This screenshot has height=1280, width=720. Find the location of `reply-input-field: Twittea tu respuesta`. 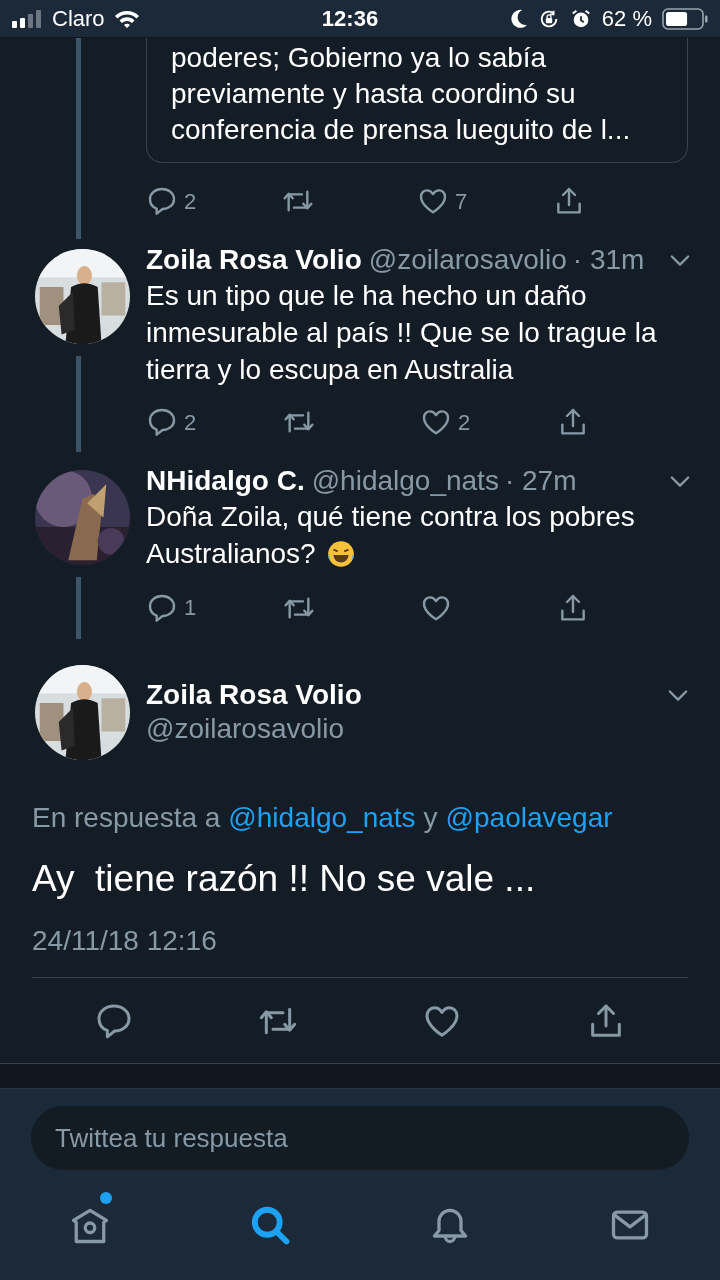

reply-input-field: Twittea tu respuesta is located at coordinates (360, 1138).